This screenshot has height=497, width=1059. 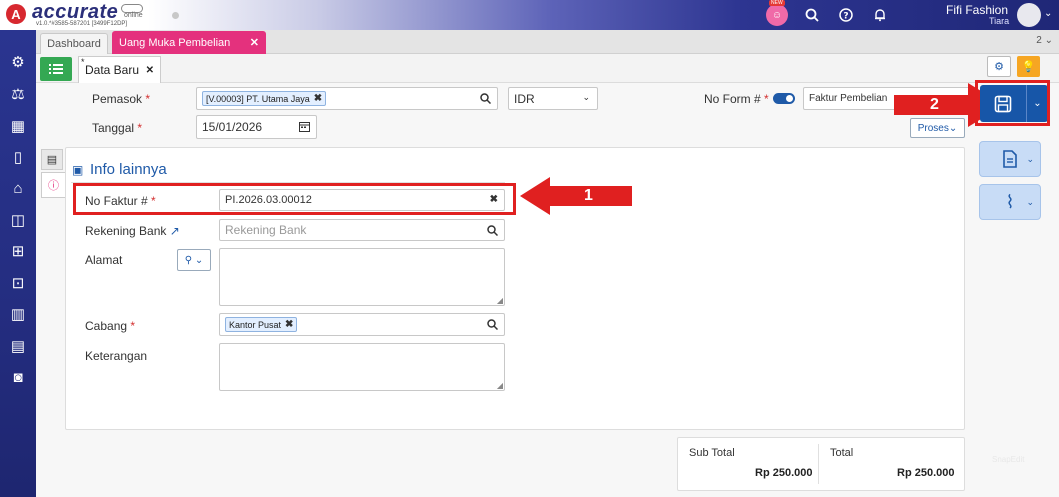 I want to click on keterangan-textarea: ◢, so click(x=362, y=367).